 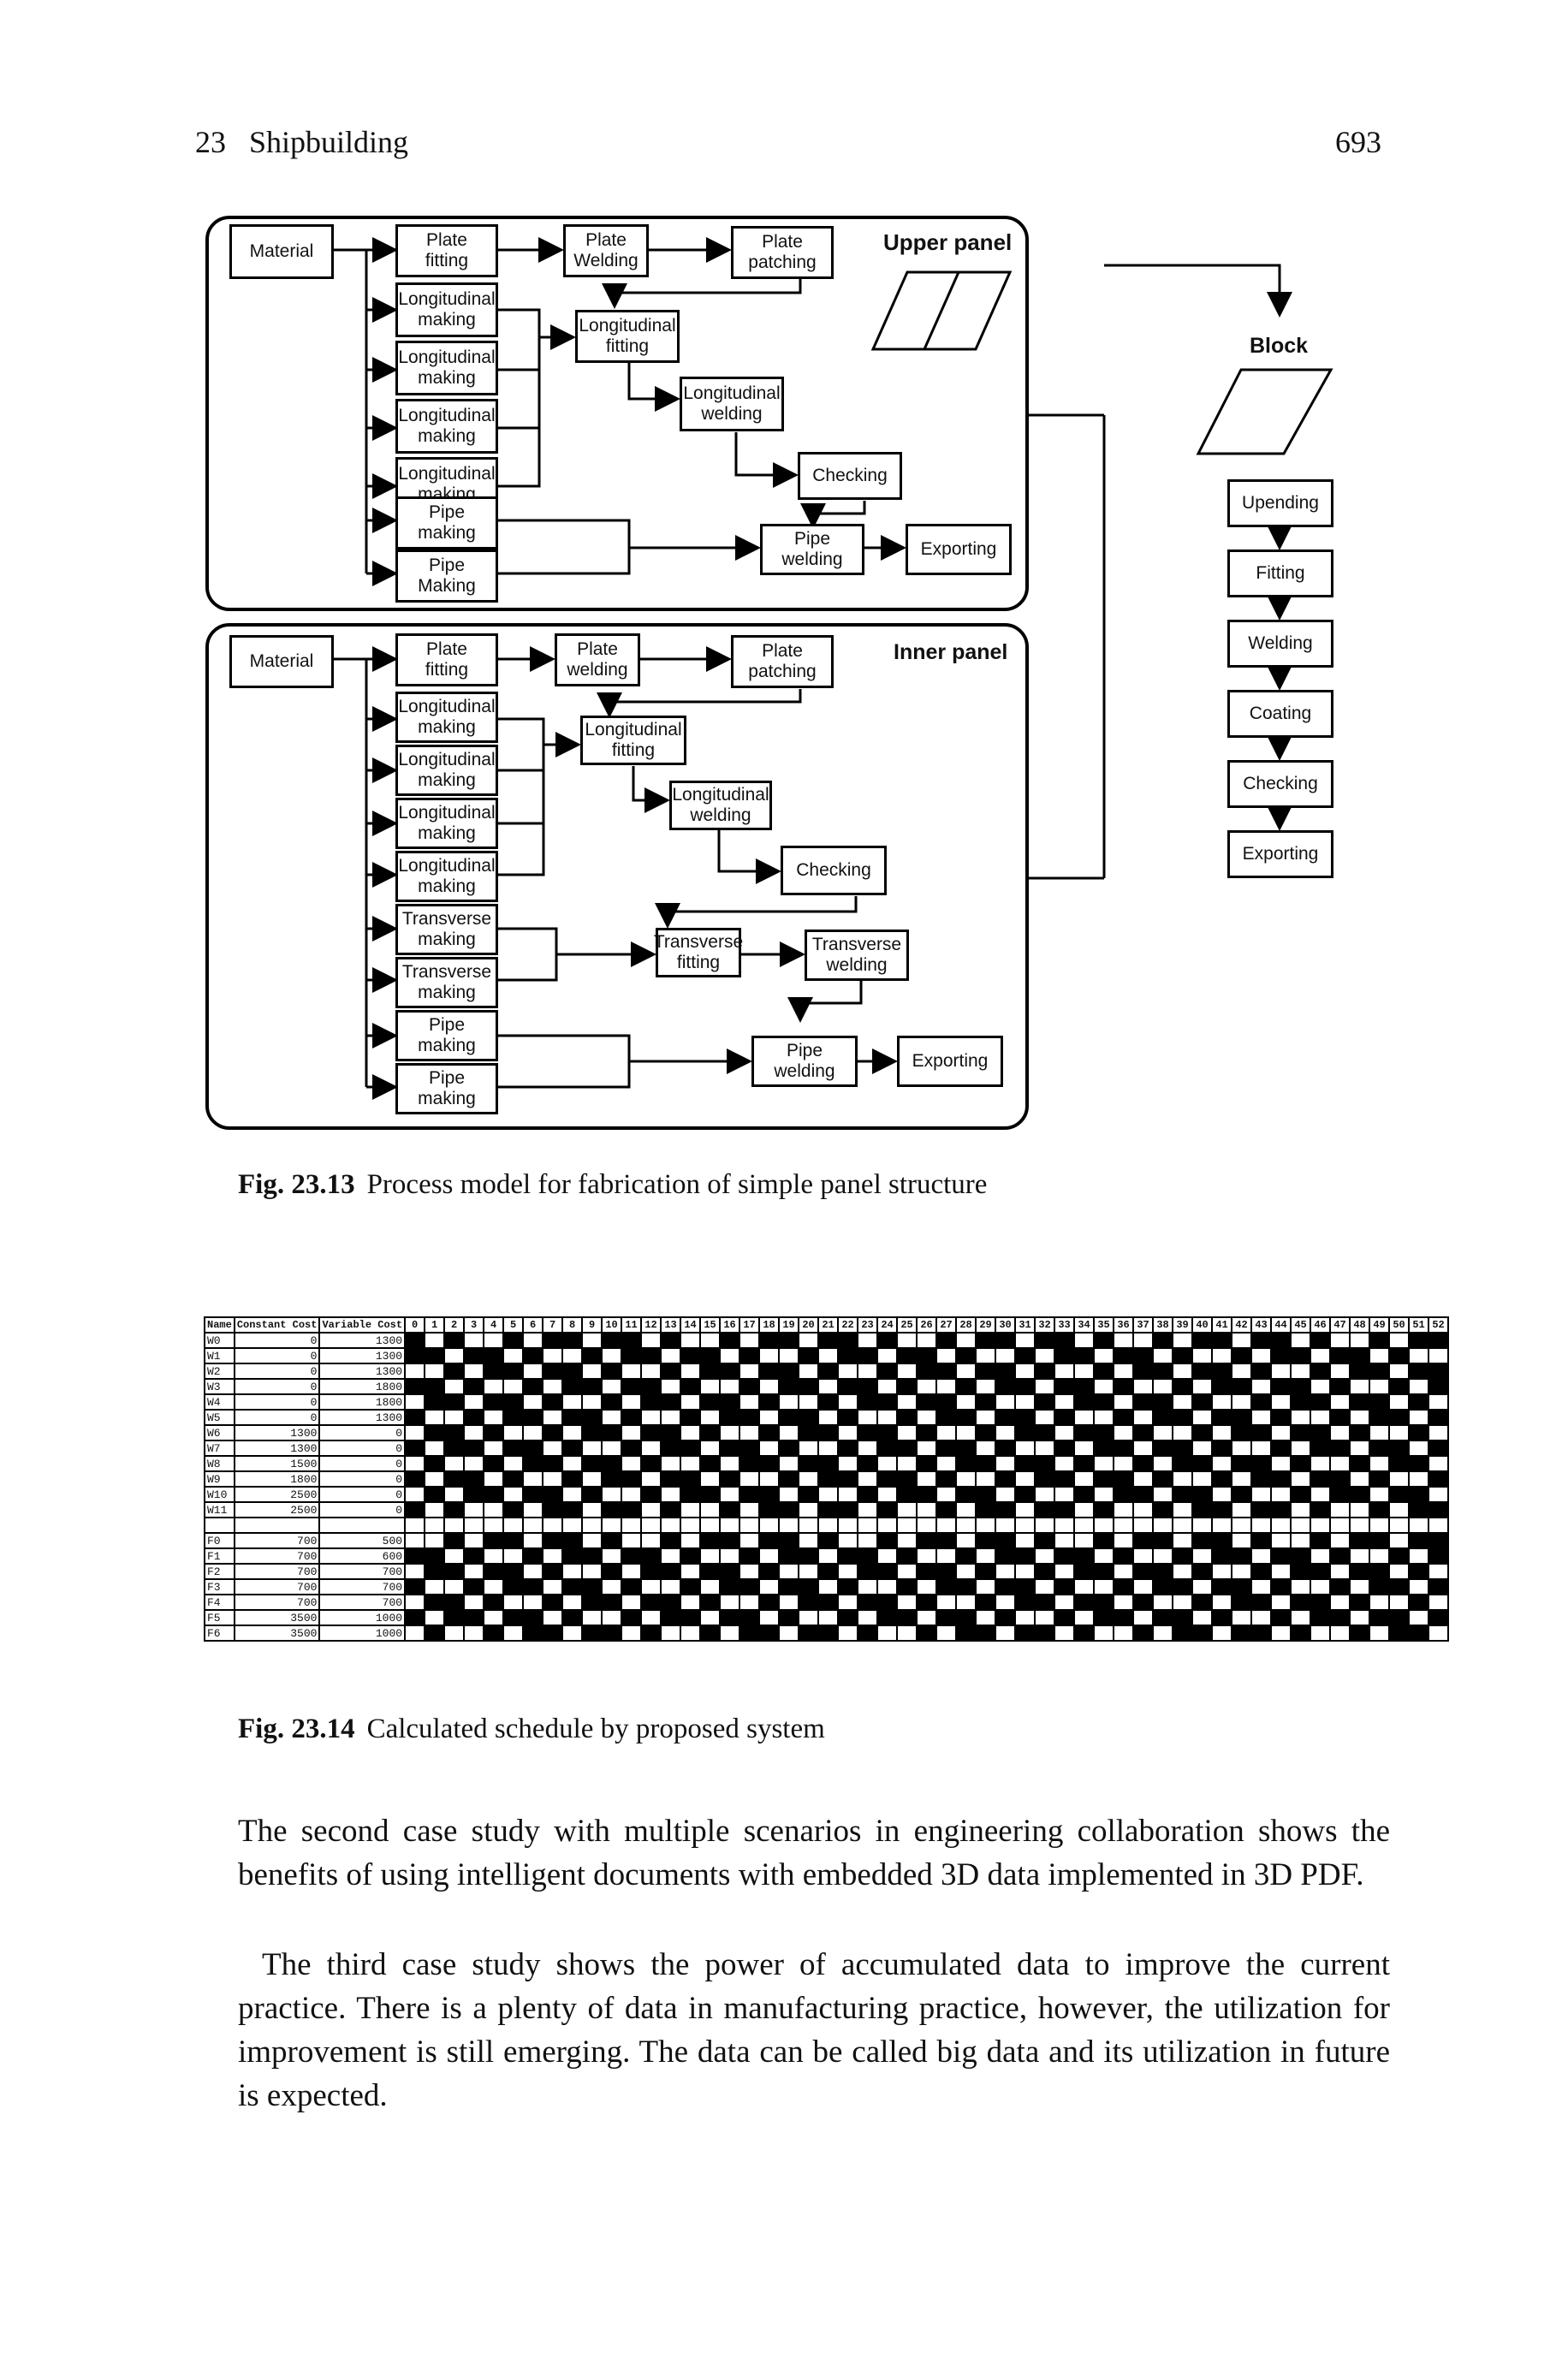 I want to click on table-row: W10 2500 0, so click(x=827, y=1494).